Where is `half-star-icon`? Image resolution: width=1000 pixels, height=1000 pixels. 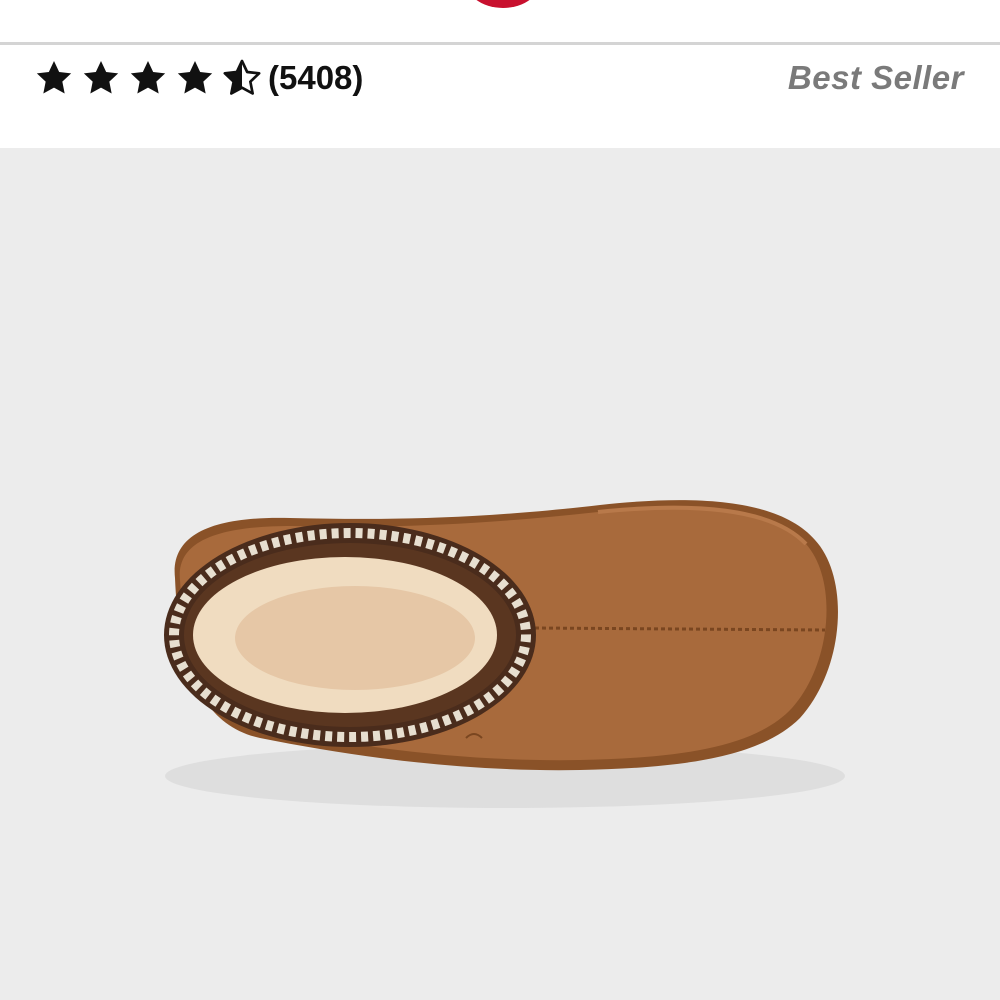 half-star-icon is located at coordinates (242, 77).